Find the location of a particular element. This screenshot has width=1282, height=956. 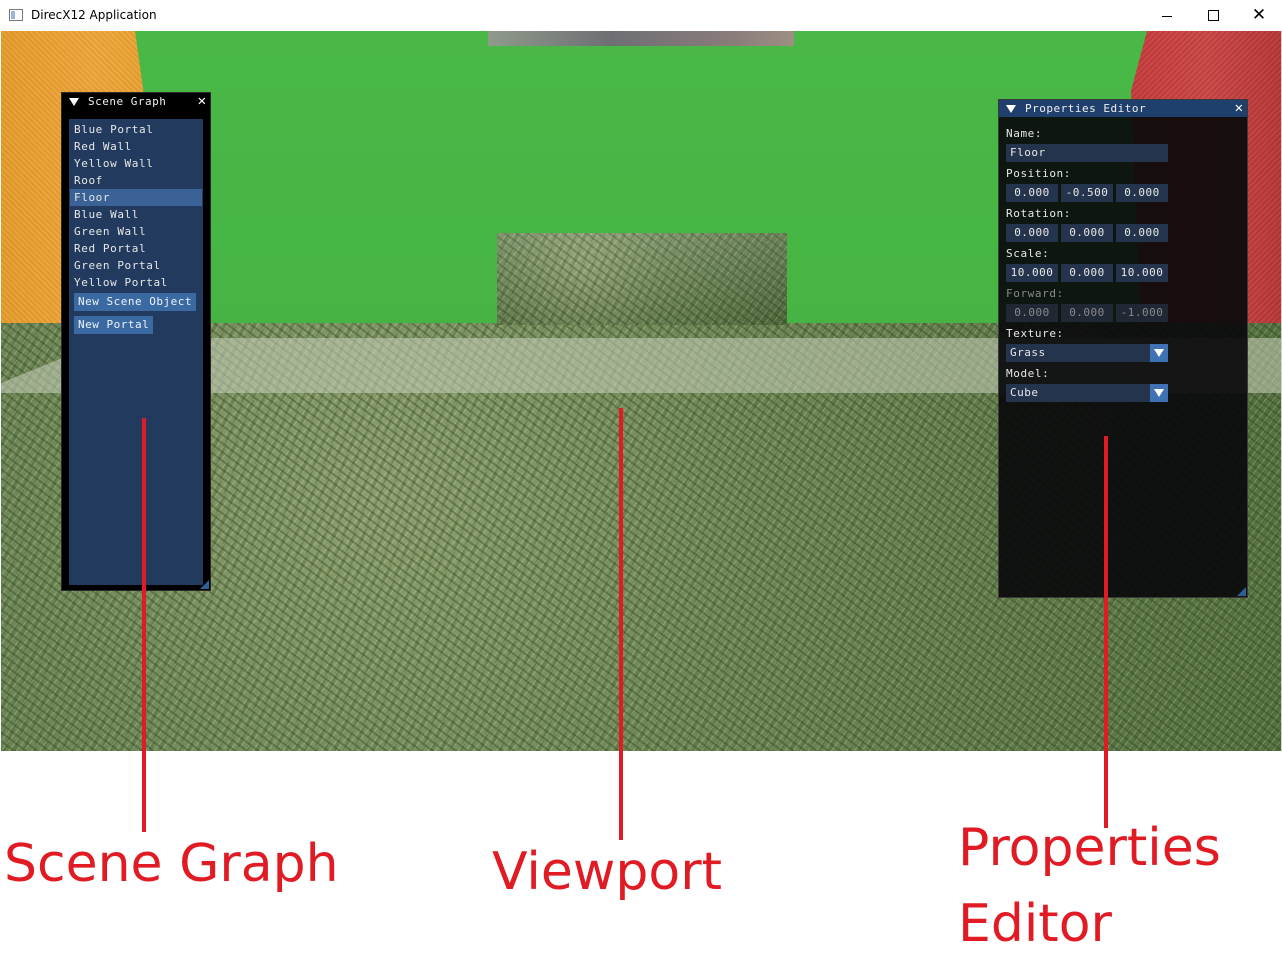

minimize-button is located at coordinates (1167, 15).